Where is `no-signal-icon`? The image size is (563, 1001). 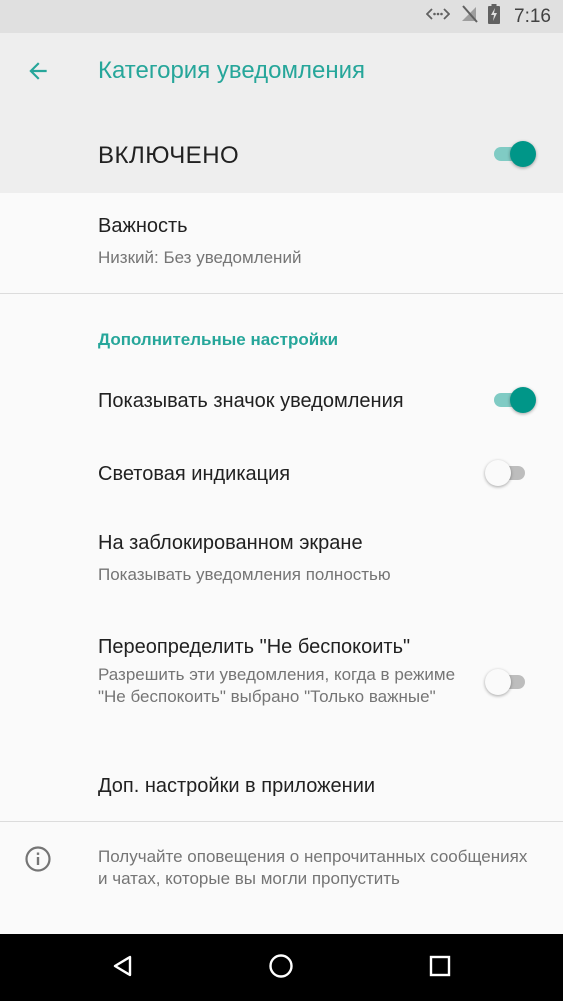
no-signal-icon is located at coordinates (469, 16).